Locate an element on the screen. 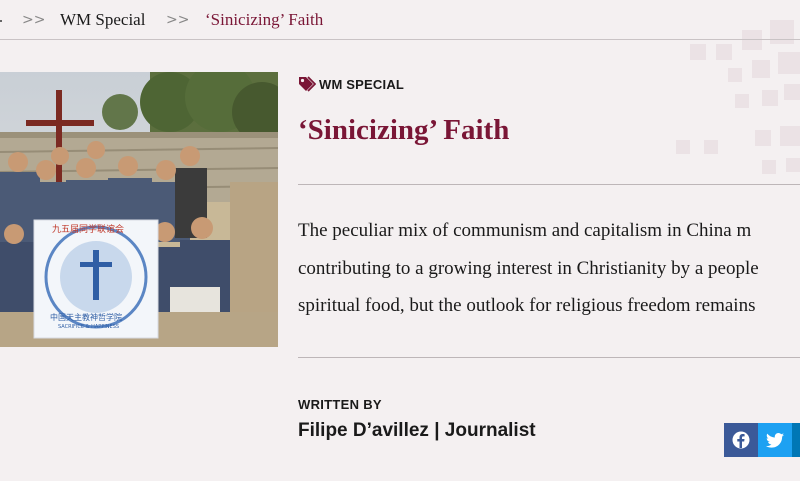 This screenshot has width=800, height=481. breadcrumb-current: ‘Sinicizing’ Faith is located at coordinates (264, 19).